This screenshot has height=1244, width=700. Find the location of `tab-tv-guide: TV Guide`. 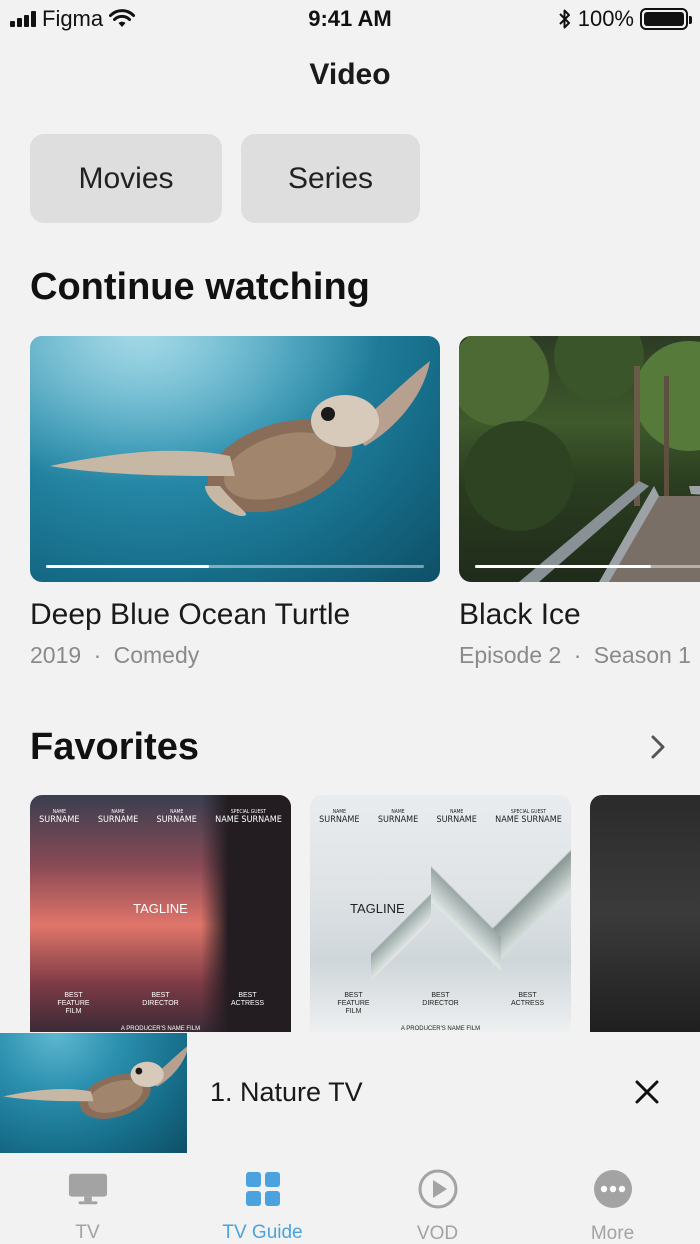

tab-tv-guide: TV Guide is located at coordinates (262, 1198).